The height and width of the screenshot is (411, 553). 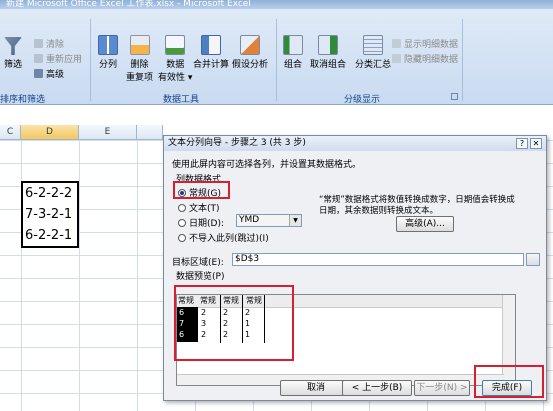 What do you see at coordinates (425, 43) in the screenshot?
I see `show-detail-button: 显示明细数据` at bounding box center [425, 43].